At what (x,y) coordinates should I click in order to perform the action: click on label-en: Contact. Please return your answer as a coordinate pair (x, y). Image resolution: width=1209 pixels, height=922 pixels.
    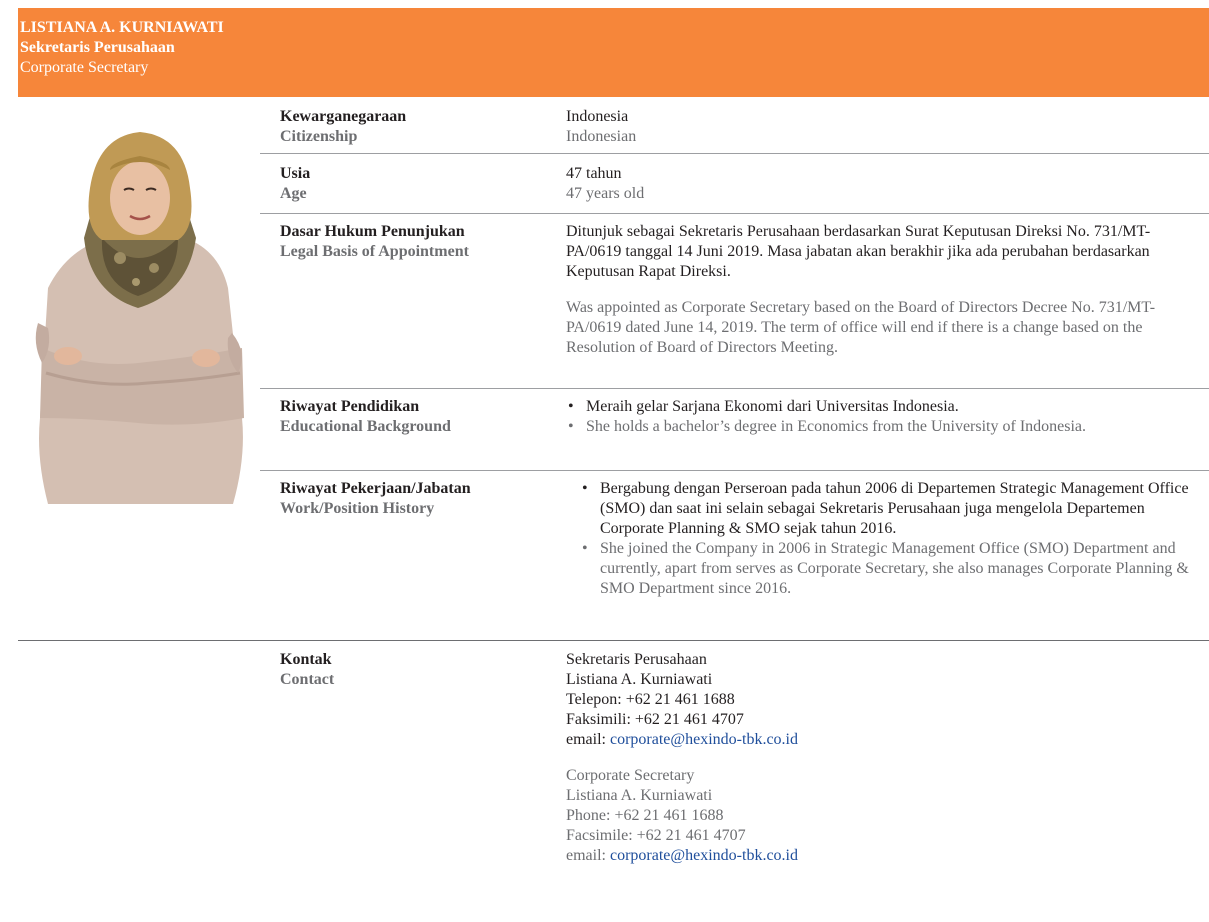
    Looking at the image, I should click on (307, 679).